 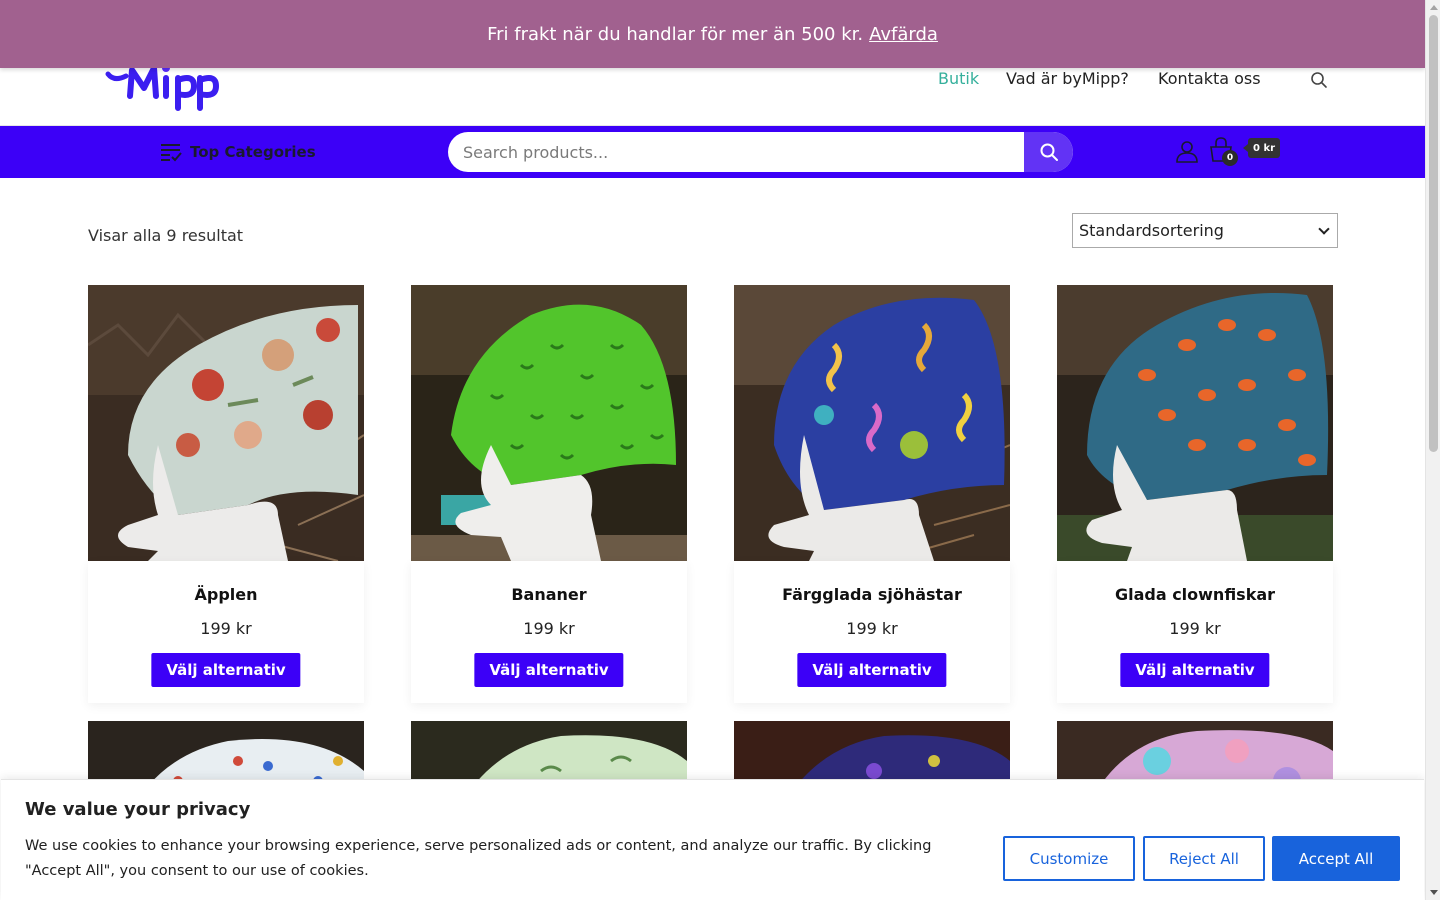 I want to click on result-count: Visar alla 9 resultat, so click(x=166, y=235).